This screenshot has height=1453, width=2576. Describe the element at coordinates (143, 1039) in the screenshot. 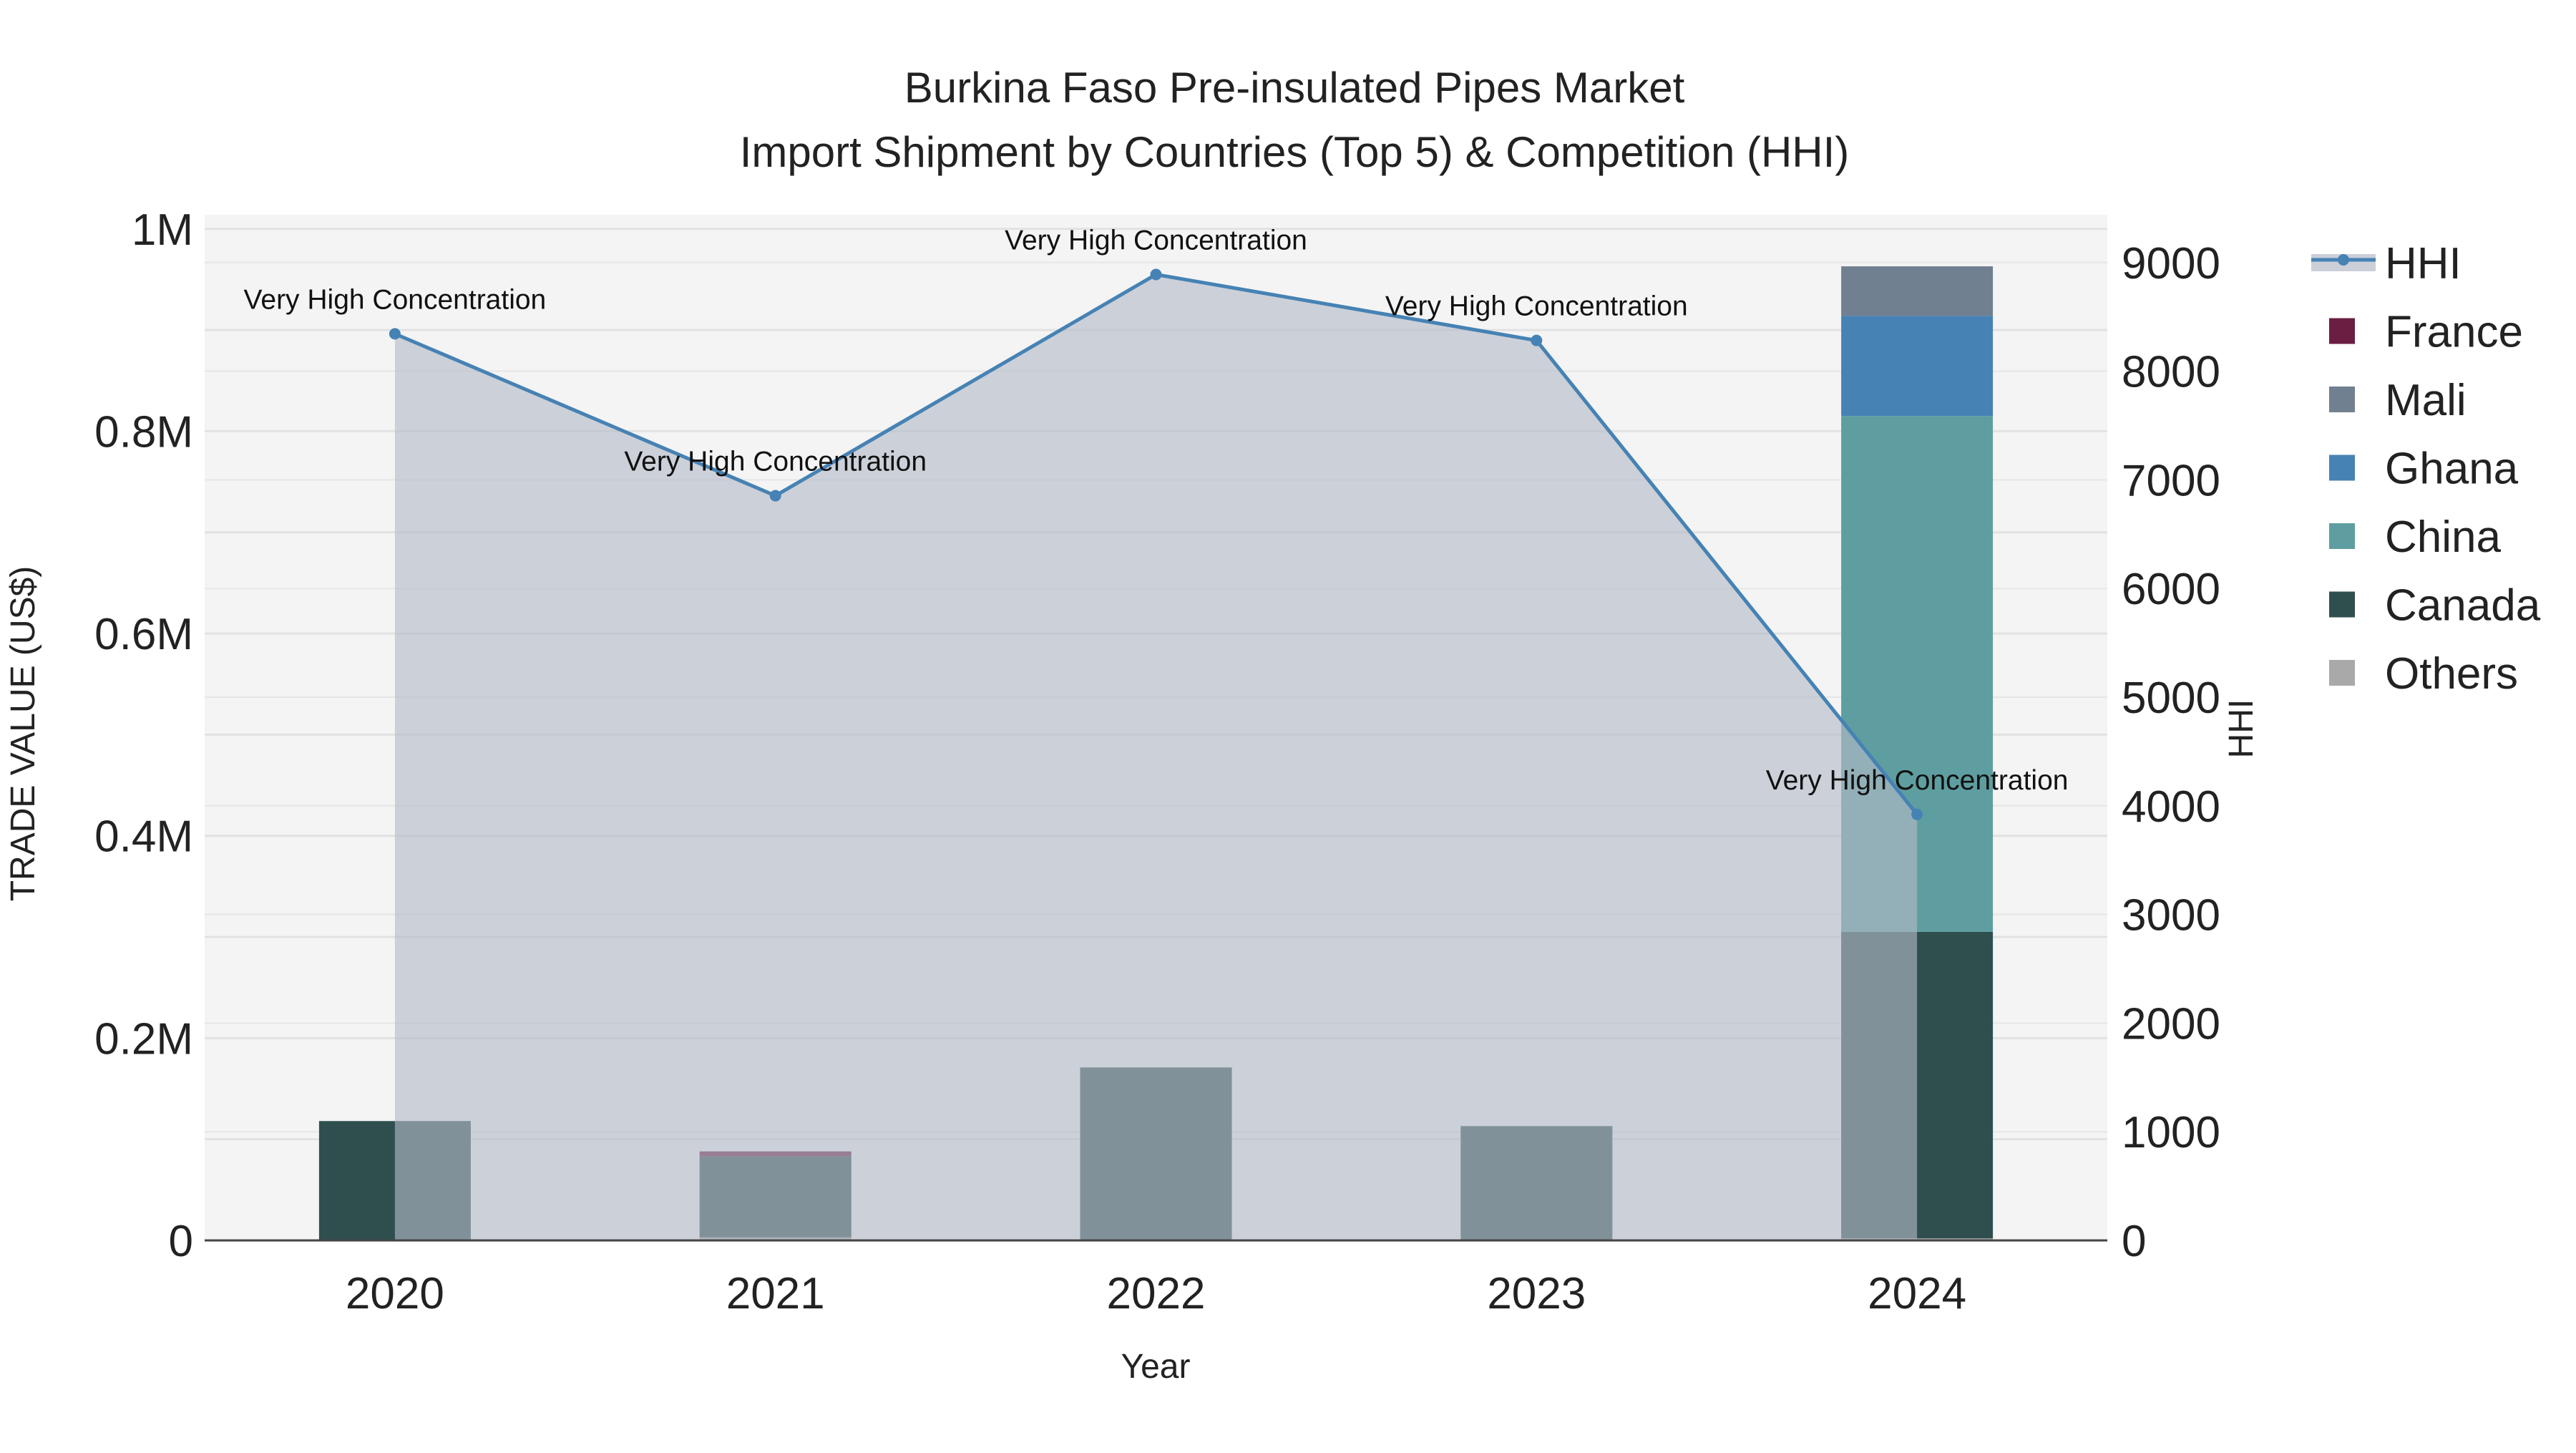

I see `y-tick-label: 0.2M` at that location.